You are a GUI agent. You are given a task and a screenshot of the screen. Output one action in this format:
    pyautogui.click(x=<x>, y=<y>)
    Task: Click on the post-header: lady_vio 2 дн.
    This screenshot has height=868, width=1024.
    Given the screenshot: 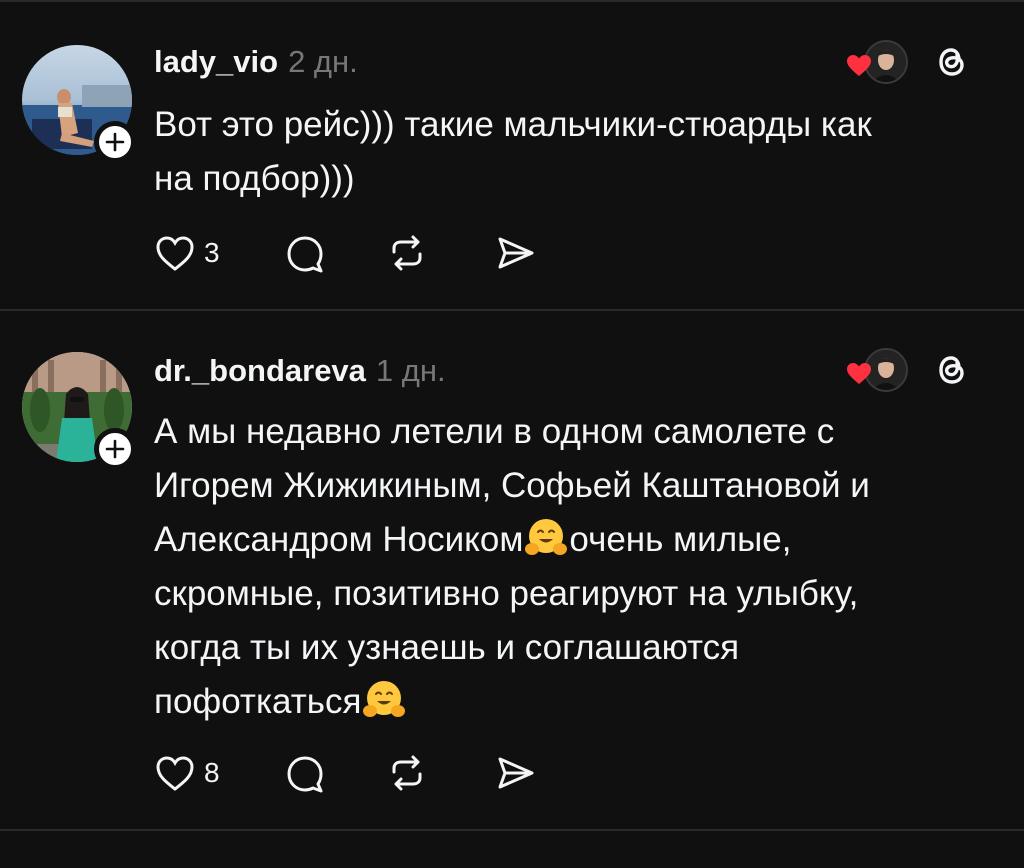 What is the action you would take?
    pyautogui.click(x=256, y=62)
    